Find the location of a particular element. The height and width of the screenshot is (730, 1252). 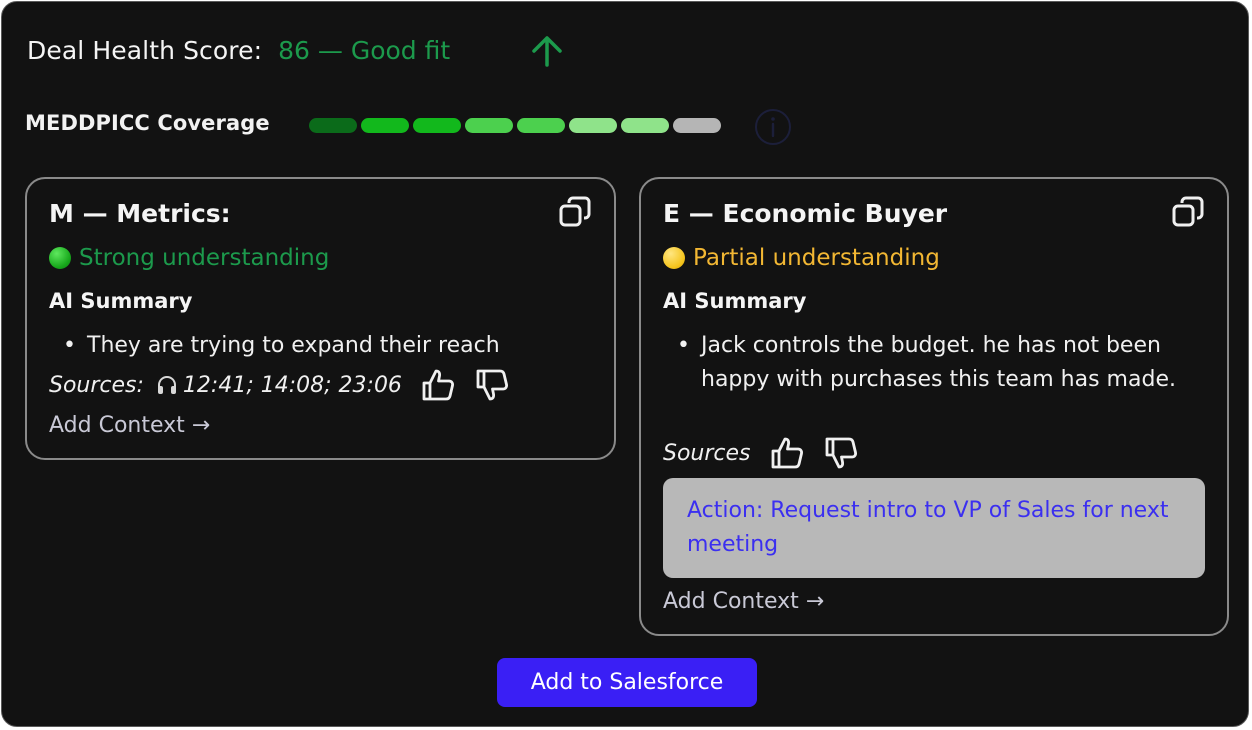

arrow-up-icon is located at coordinates (547, 51).